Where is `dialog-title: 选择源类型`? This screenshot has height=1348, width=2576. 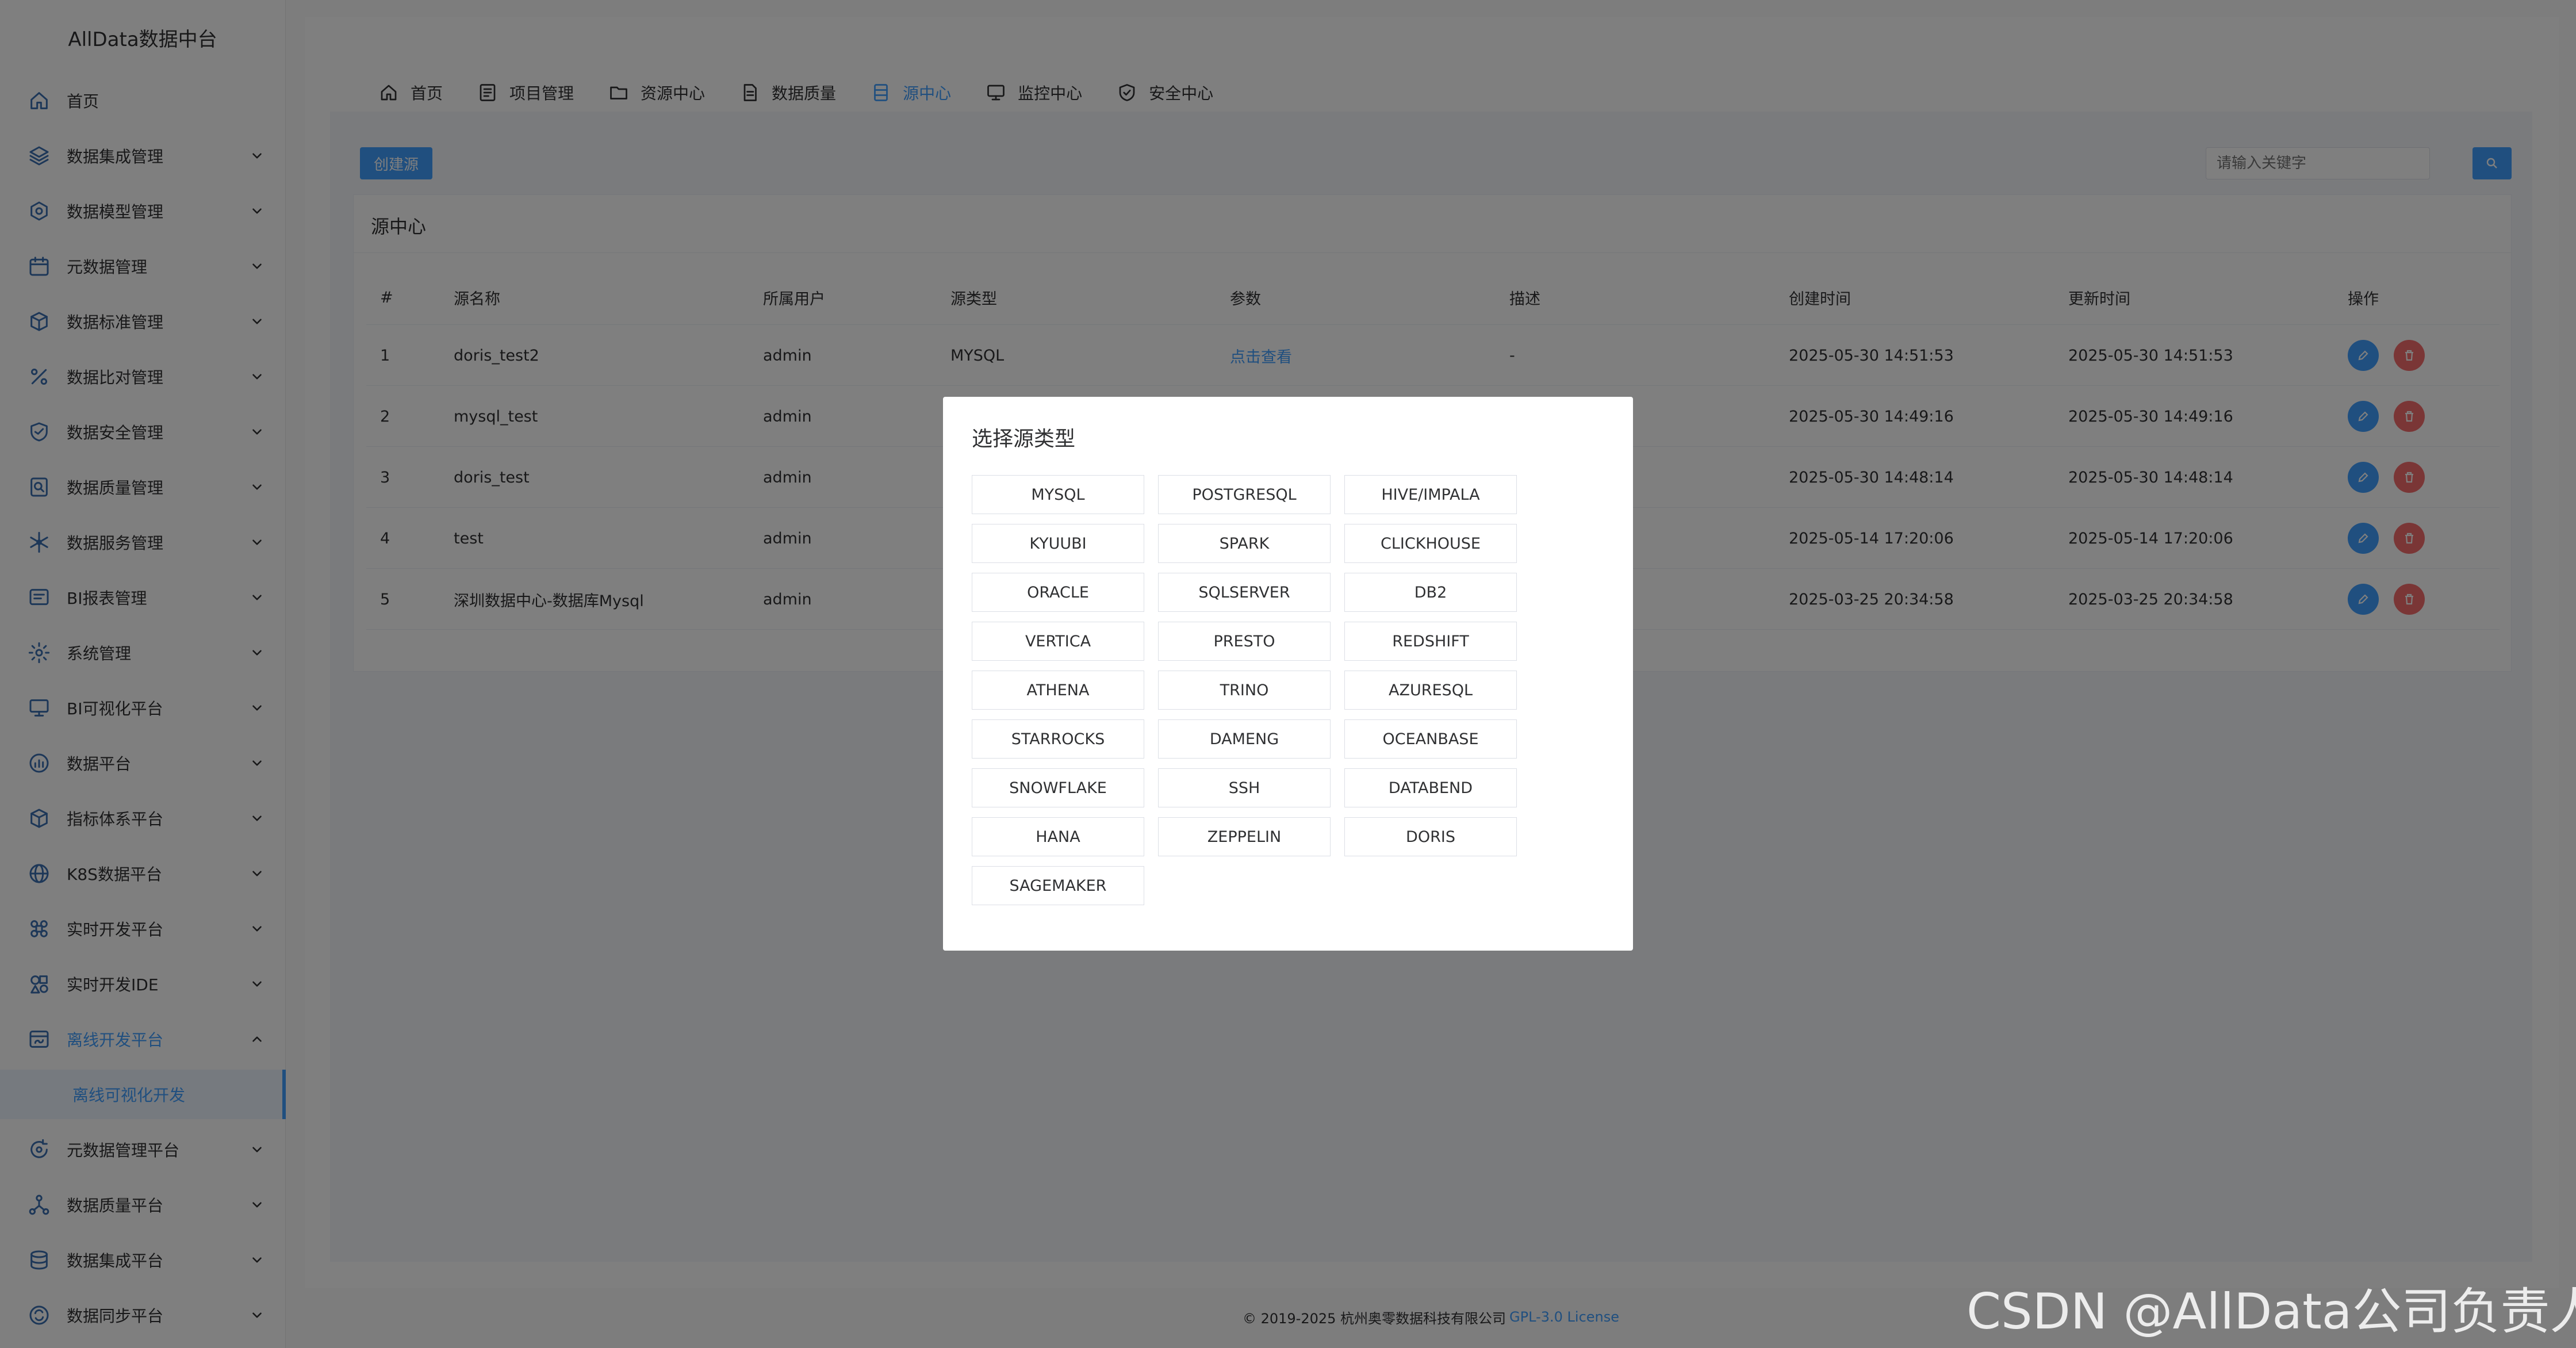 dialog-title: 选择源类型 is located at coordinates (1024, 439).